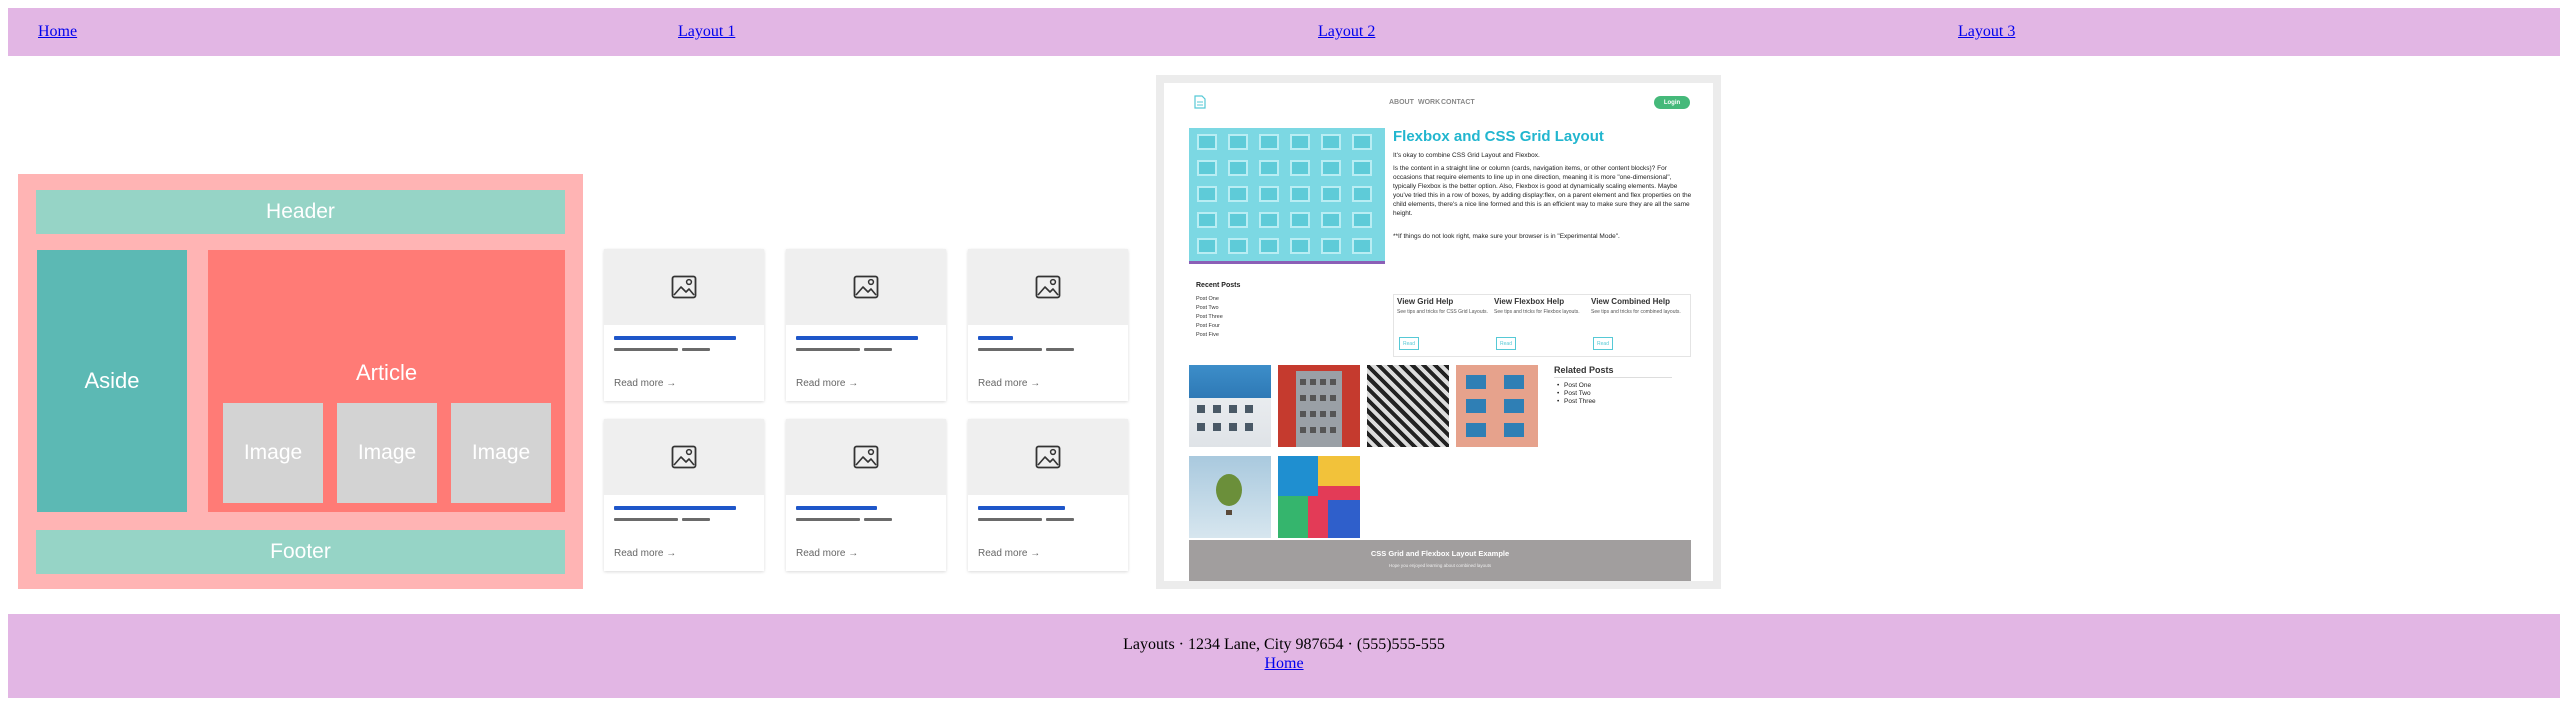 This screenshot has width=2560, height=715. What do you see at coordinates (1574, 393) in the screenshot?
I see `related-post-link: Post Two` at bounding box center [1574, 393].